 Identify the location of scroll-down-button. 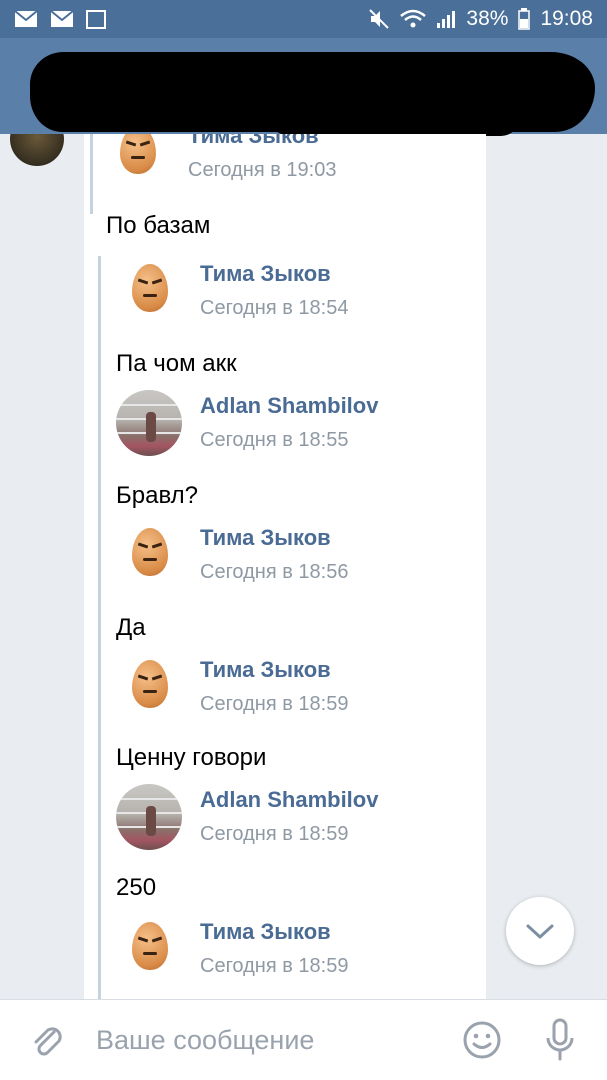
(540, 931).